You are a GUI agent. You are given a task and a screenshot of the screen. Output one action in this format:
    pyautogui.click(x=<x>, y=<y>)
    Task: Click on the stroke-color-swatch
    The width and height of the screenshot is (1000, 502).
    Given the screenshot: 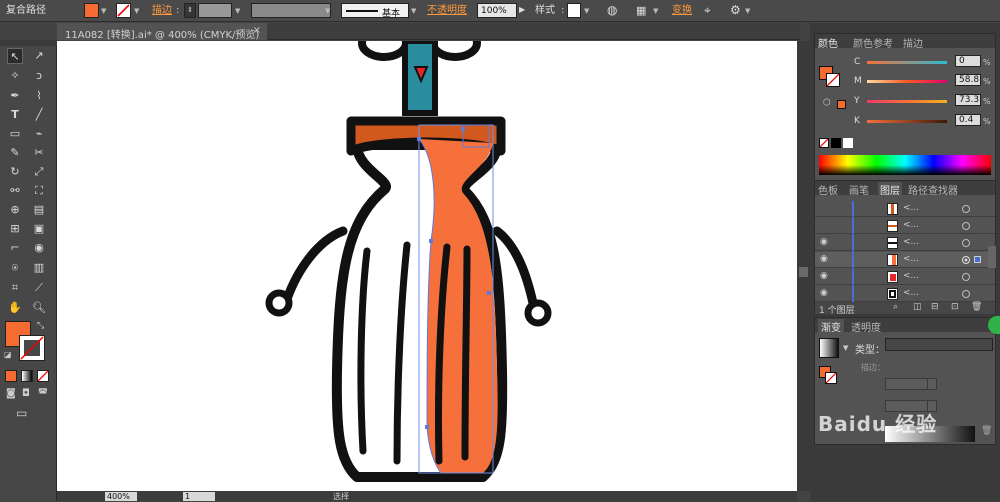 What is the action you would take?
    pyautogui.click(x=32, y=348)
    